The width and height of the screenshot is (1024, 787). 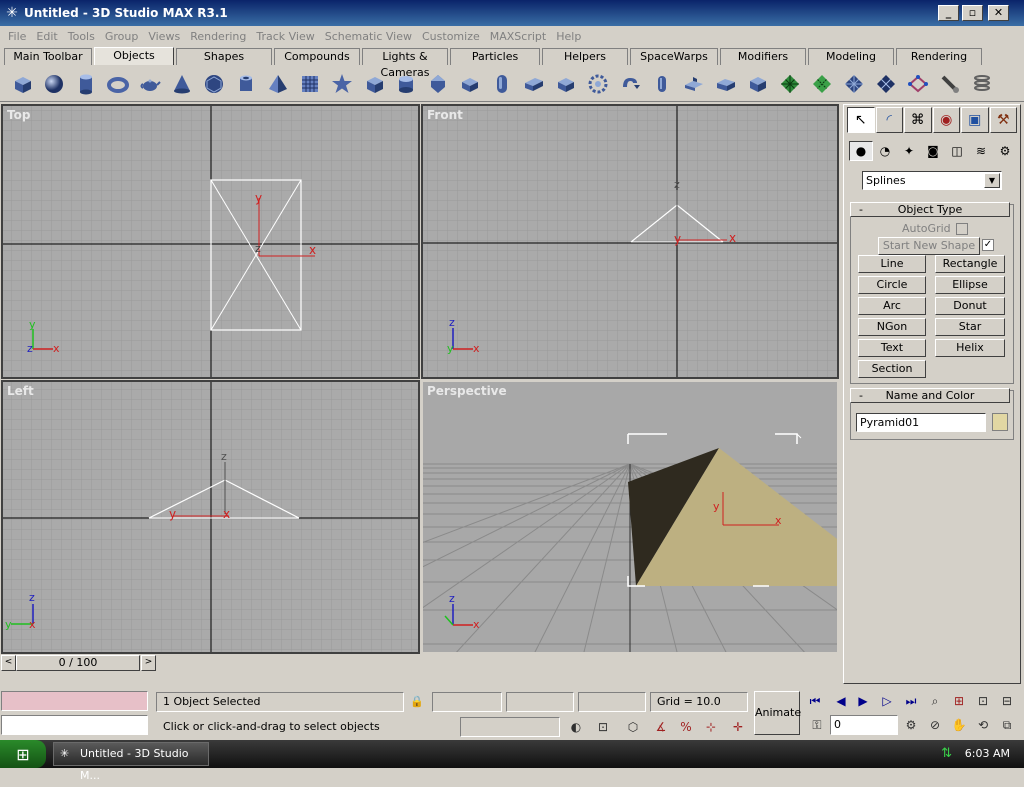 I want to click on spindle-icon, so click(x=438, y=84).